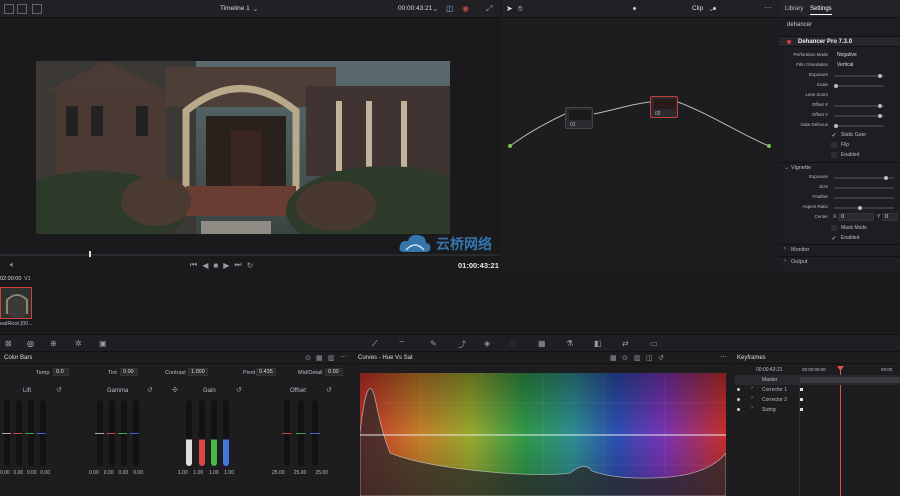 The height and width of the screenshot is (496, 900). Describe the element at coordinates (840, 368) in the screenshot. I see `keyframe-playhead-handle` at that location.